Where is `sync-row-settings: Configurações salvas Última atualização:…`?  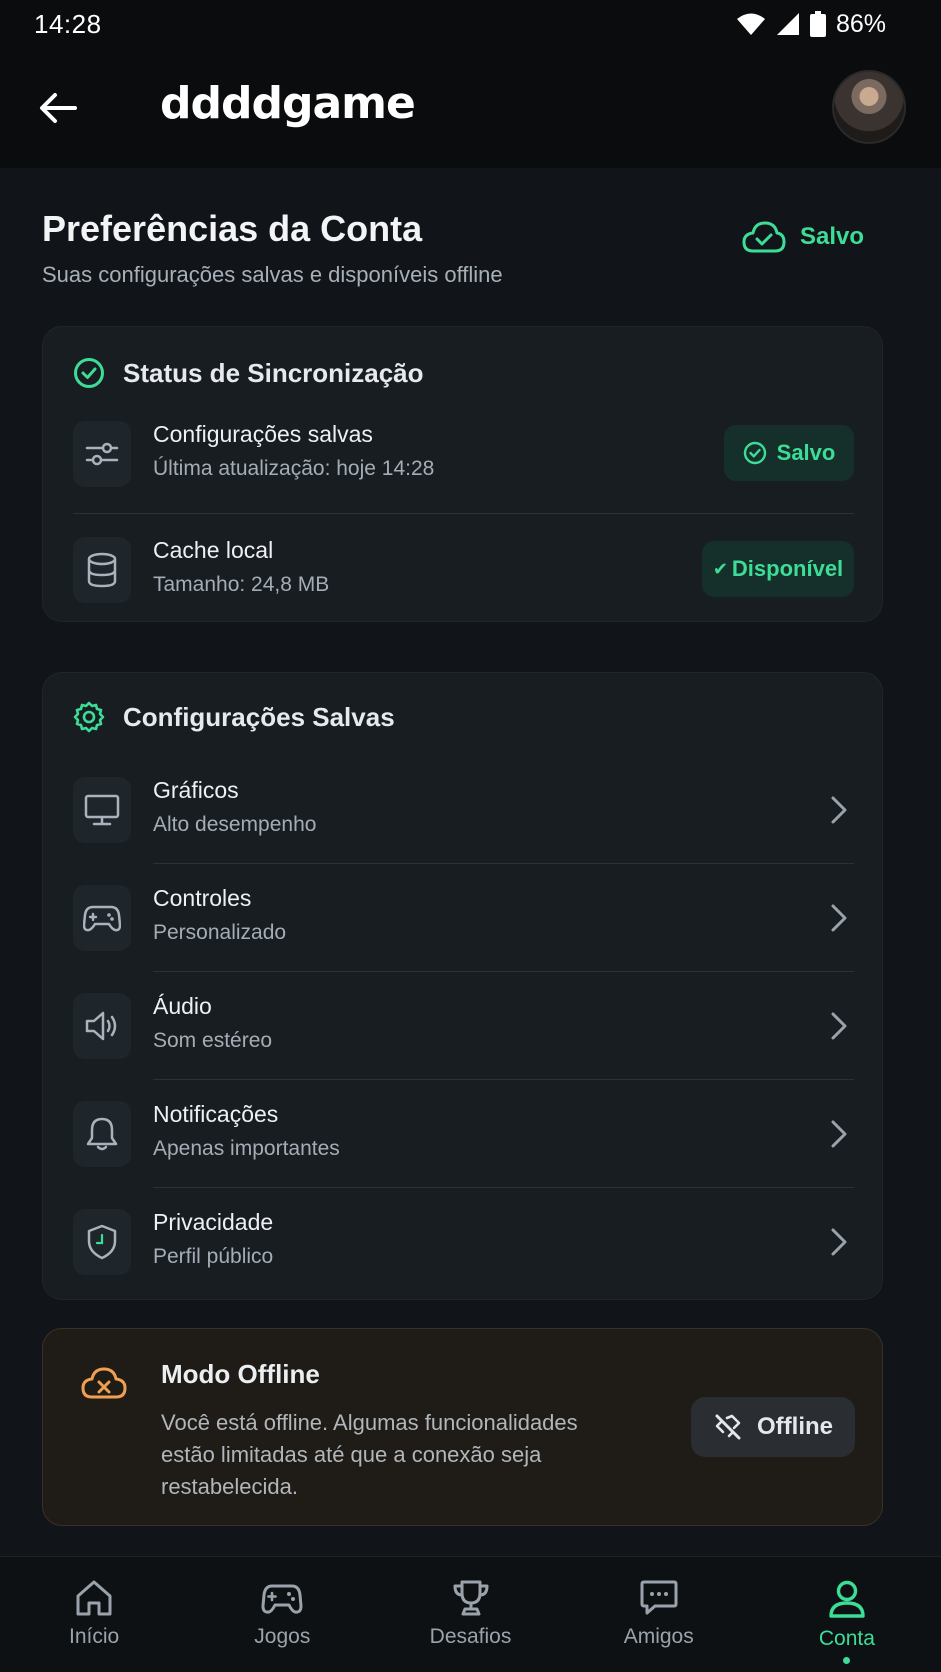 sync-row-settings: Configurações salvas Última atualização:… is located at coordinates (463, 453).